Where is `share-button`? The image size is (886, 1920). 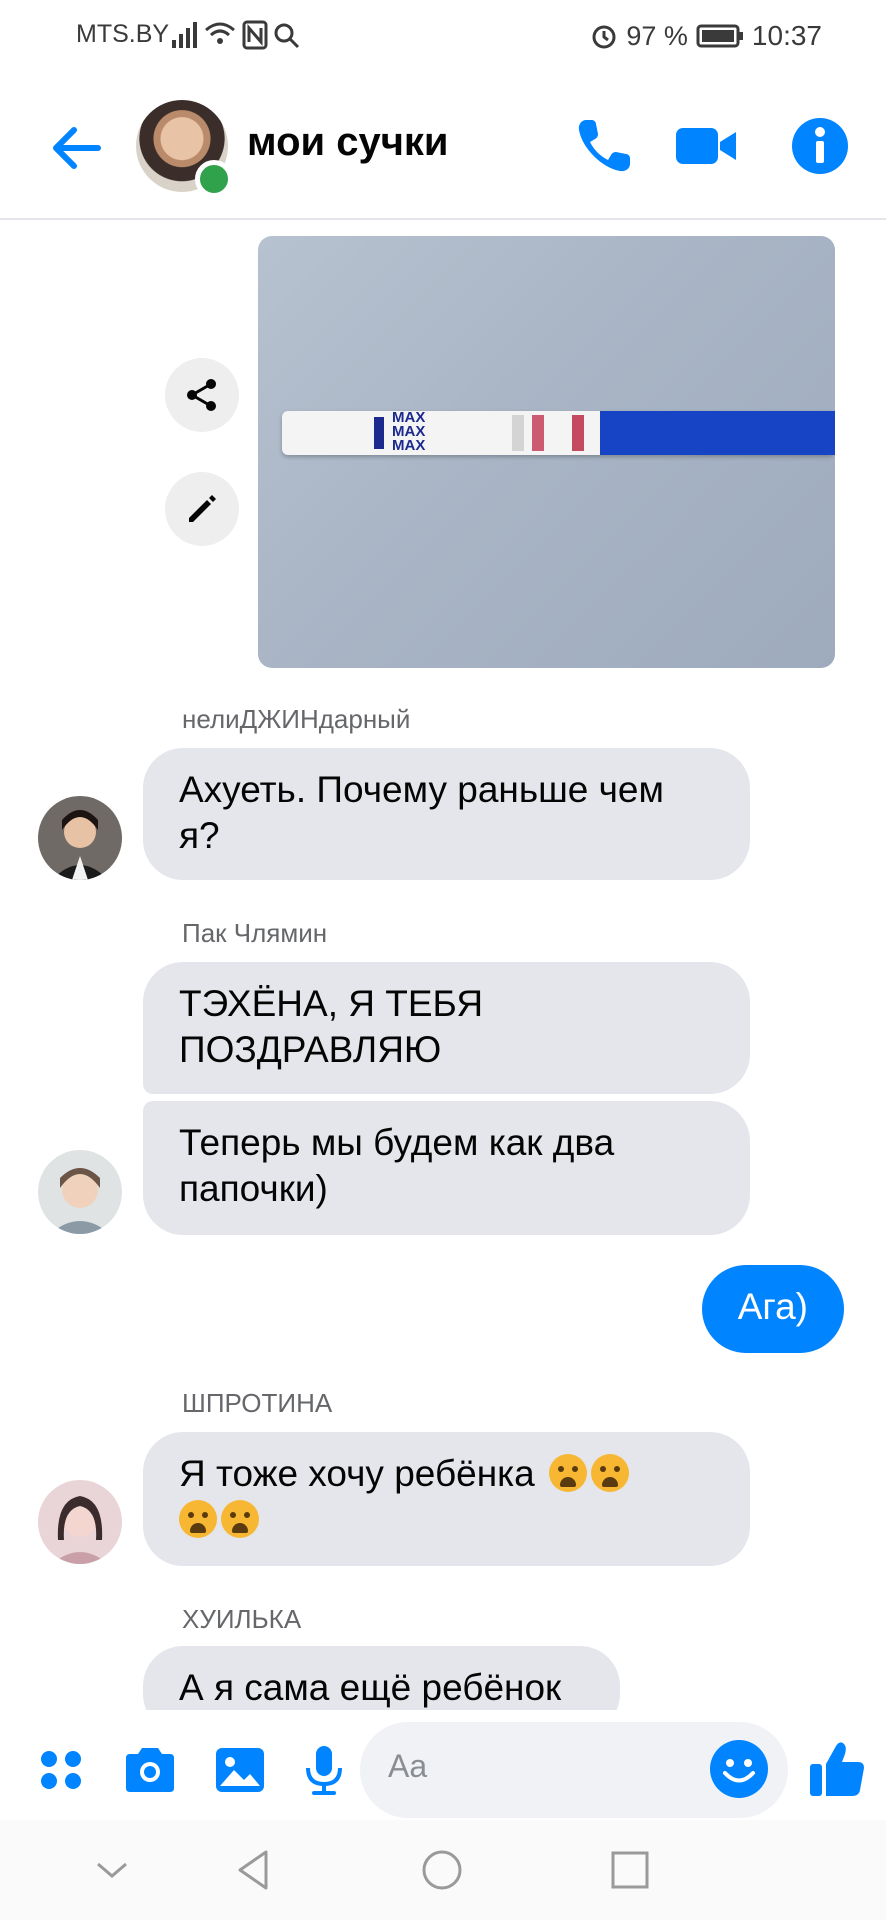 share-button is located at coordinates (202, 395).